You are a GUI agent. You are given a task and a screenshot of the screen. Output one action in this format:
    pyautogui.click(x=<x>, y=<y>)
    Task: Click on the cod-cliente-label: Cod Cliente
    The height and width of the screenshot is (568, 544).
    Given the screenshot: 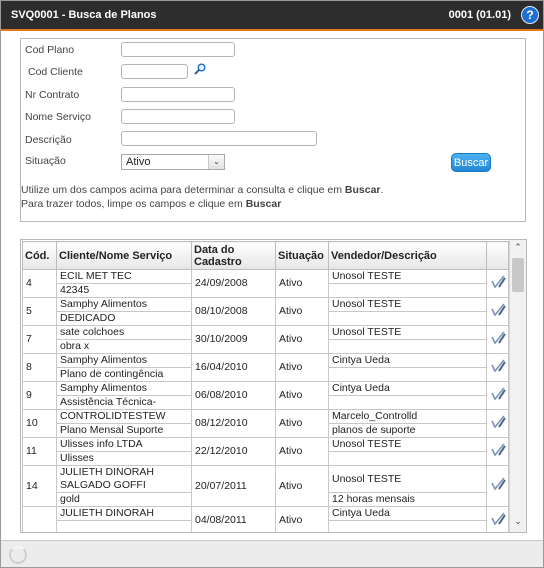 What is the action you would take?
    pyautogui.click(x=55, y=72)
    